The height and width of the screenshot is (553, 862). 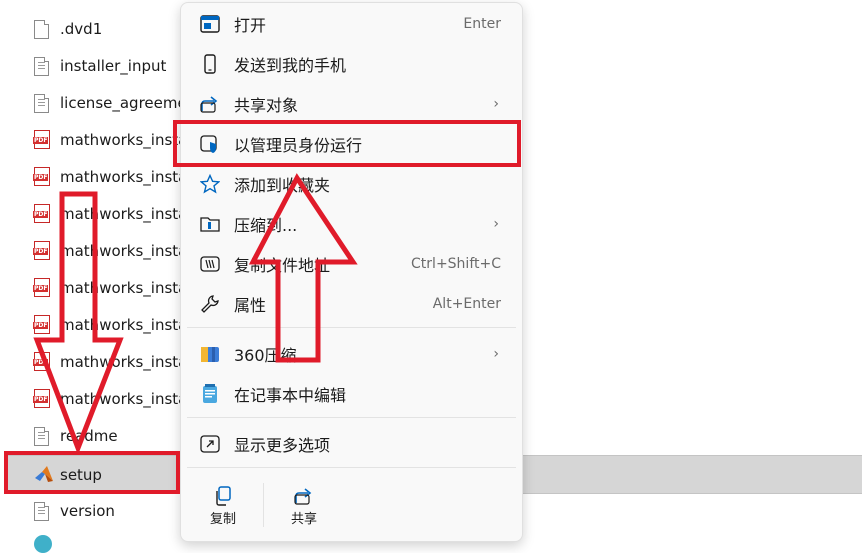 I want to click on partial-app-icon, so click(x=43, y=544).